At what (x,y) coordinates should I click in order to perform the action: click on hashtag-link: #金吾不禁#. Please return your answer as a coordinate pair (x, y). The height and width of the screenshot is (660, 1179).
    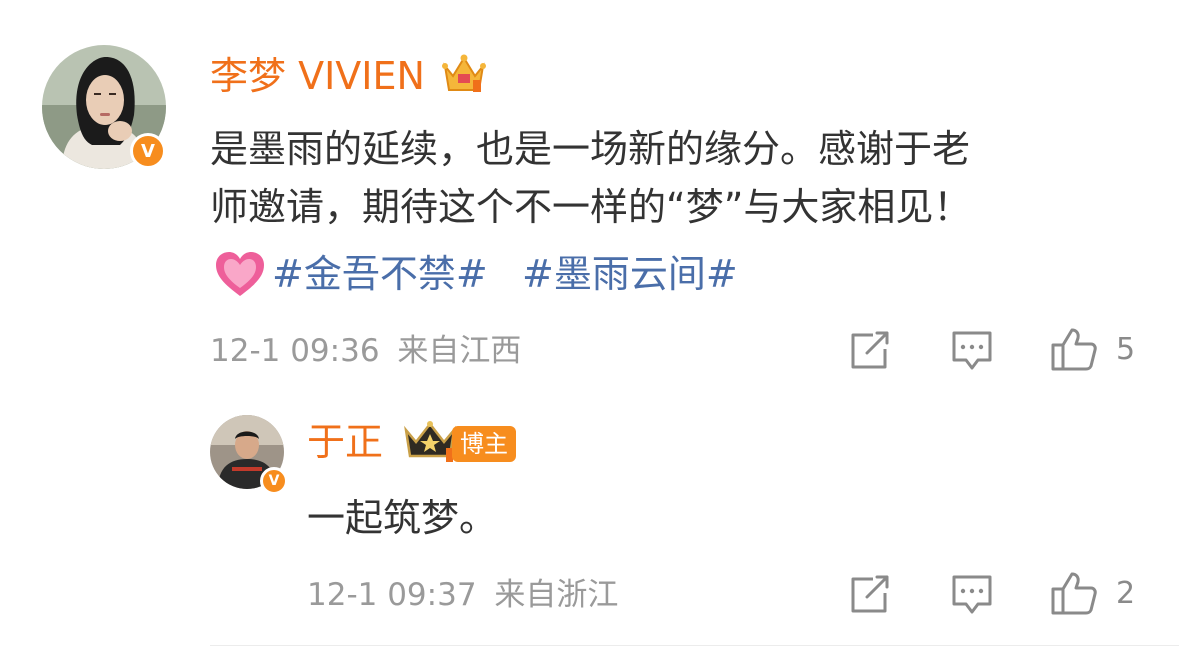
    Looking at the image, I should click on (380, 274).